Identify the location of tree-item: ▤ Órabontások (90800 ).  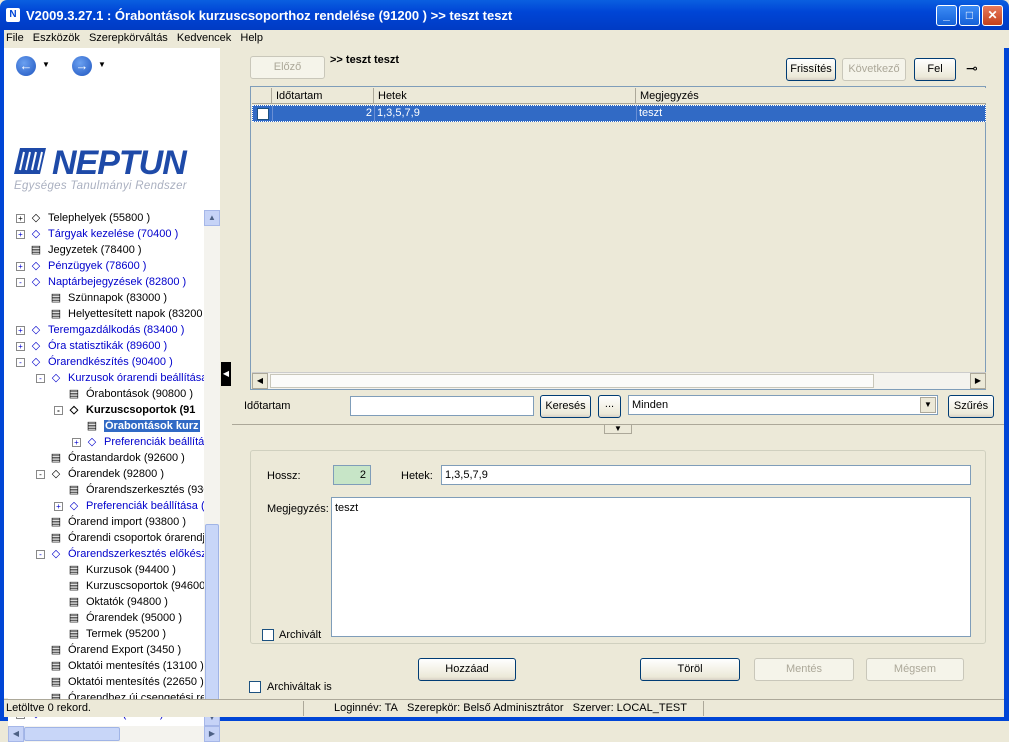
(123, 394).